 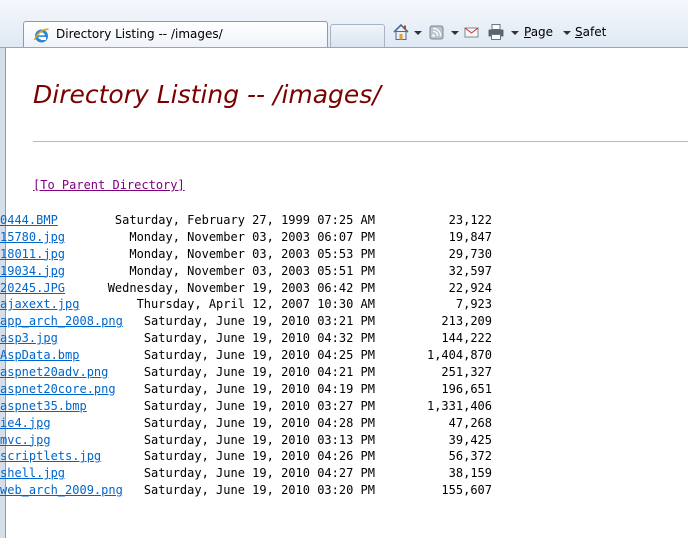 I want to click on file-date: Saturday, June 19, 2010 04:32 PM, so click(x=259, y=338).